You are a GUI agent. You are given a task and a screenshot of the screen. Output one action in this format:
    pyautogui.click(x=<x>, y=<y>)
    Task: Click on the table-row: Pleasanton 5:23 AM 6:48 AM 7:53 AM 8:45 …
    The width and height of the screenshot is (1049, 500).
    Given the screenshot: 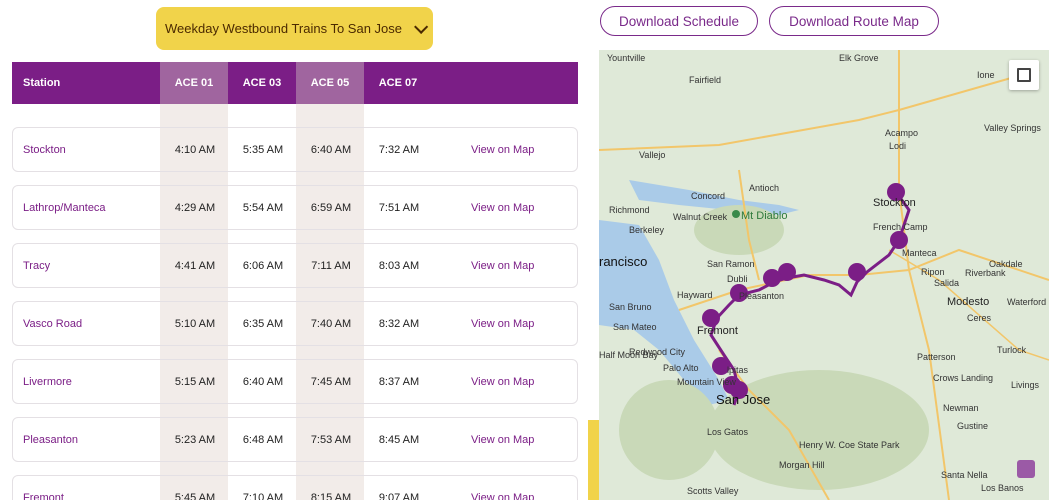 What is the action you would take?
    pyautogui.click(x=295, y=439)
    